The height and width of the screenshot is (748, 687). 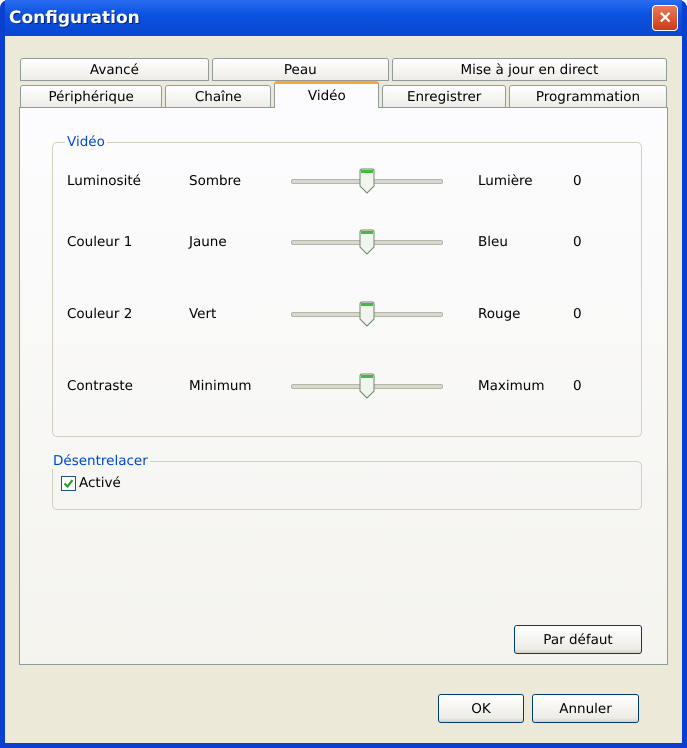 What do you see at coordinates (218, 96) in the screenshot?
I see `tab: Chaîne` at bounding box center [218, 96].